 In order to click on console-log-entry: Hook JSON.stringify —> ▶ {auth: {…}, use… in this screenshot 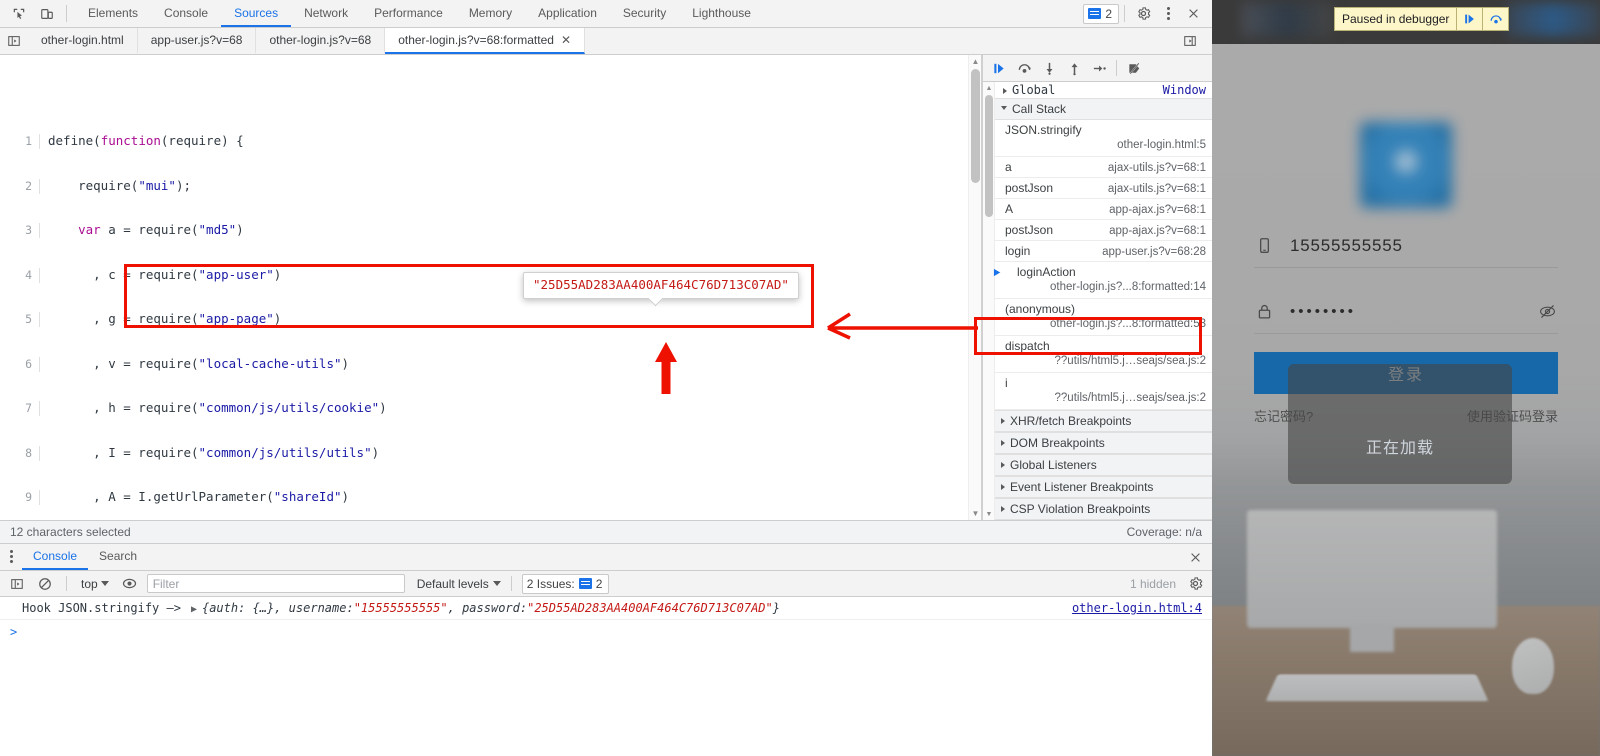, I will do `click(606, 608)`.